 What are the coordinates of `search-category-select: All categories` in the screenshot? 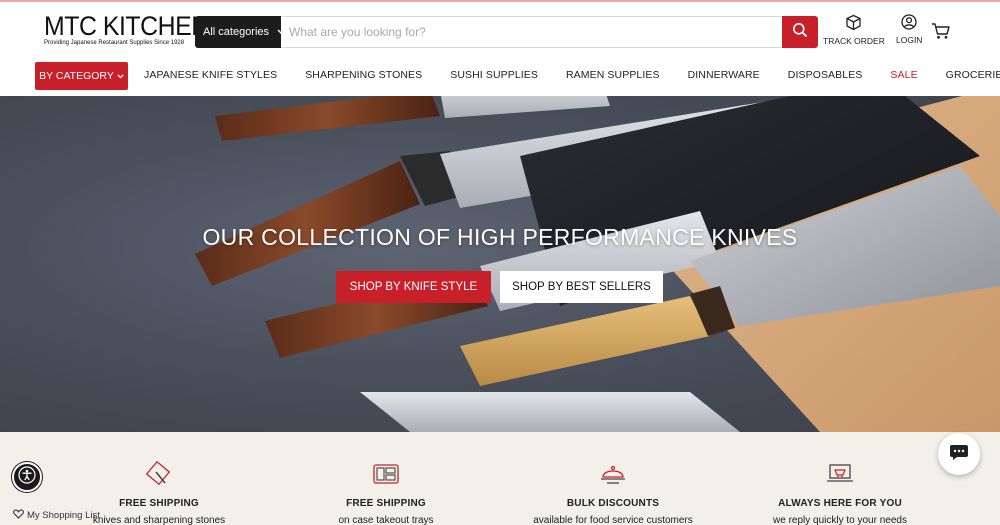 It's located at (240, 32).